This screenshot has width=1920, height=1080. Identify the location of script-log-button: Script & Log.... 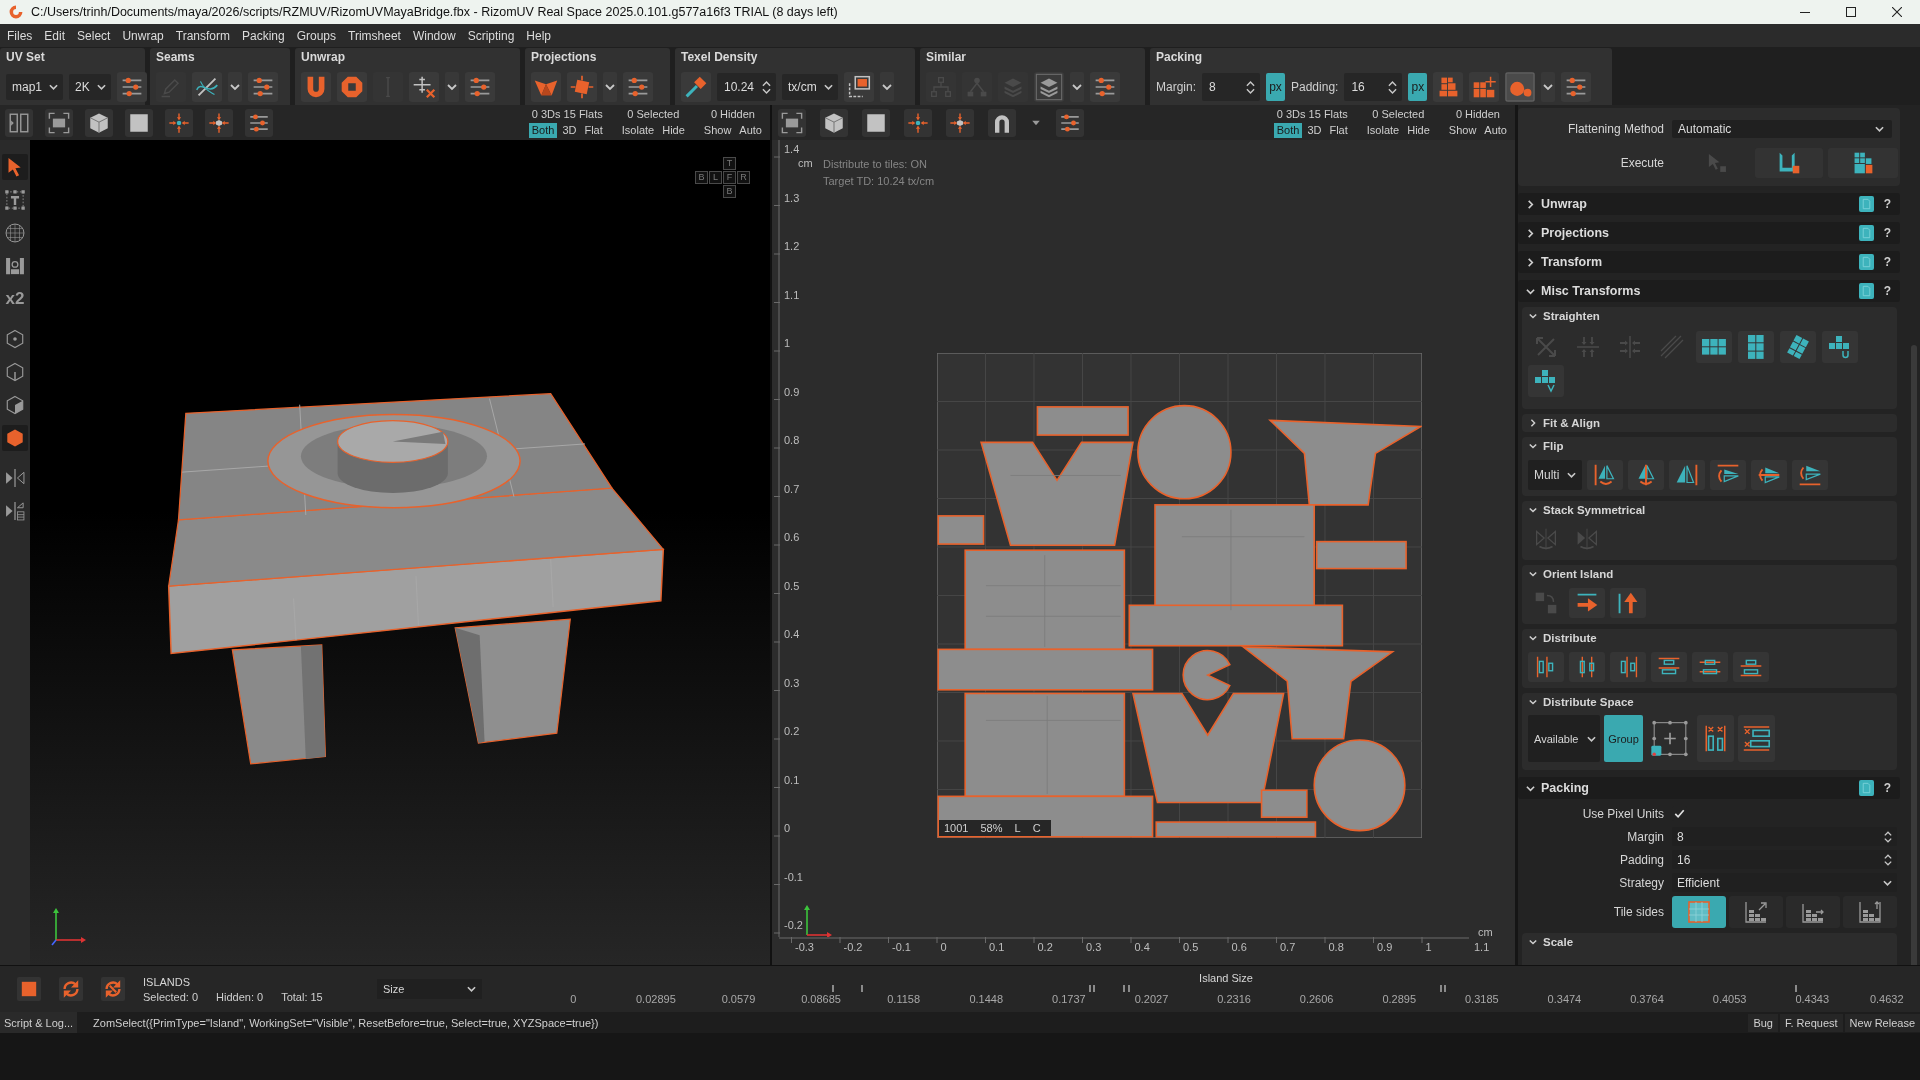
(39, 1022).